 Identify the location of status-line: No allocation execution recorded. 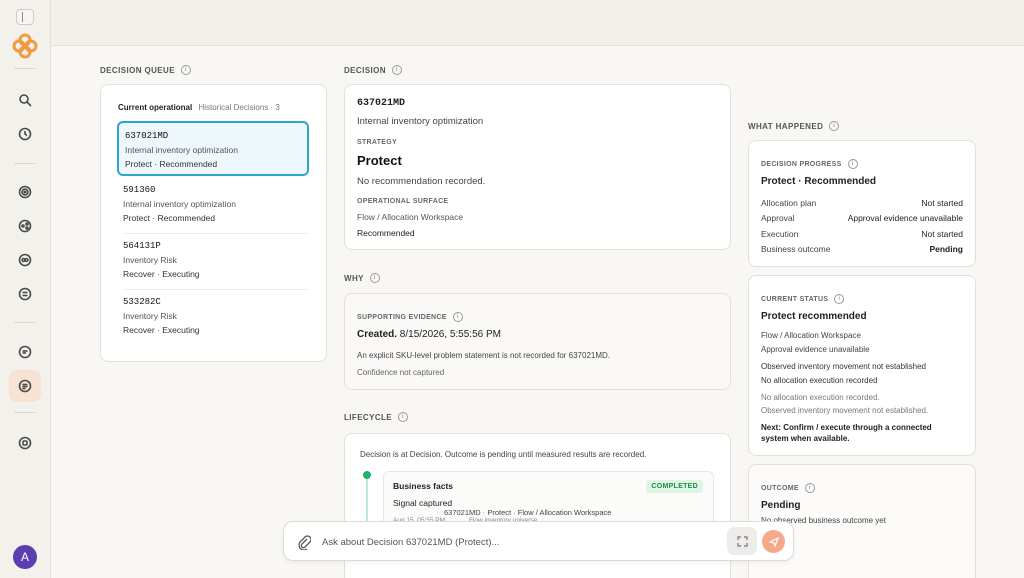
(819, 380).